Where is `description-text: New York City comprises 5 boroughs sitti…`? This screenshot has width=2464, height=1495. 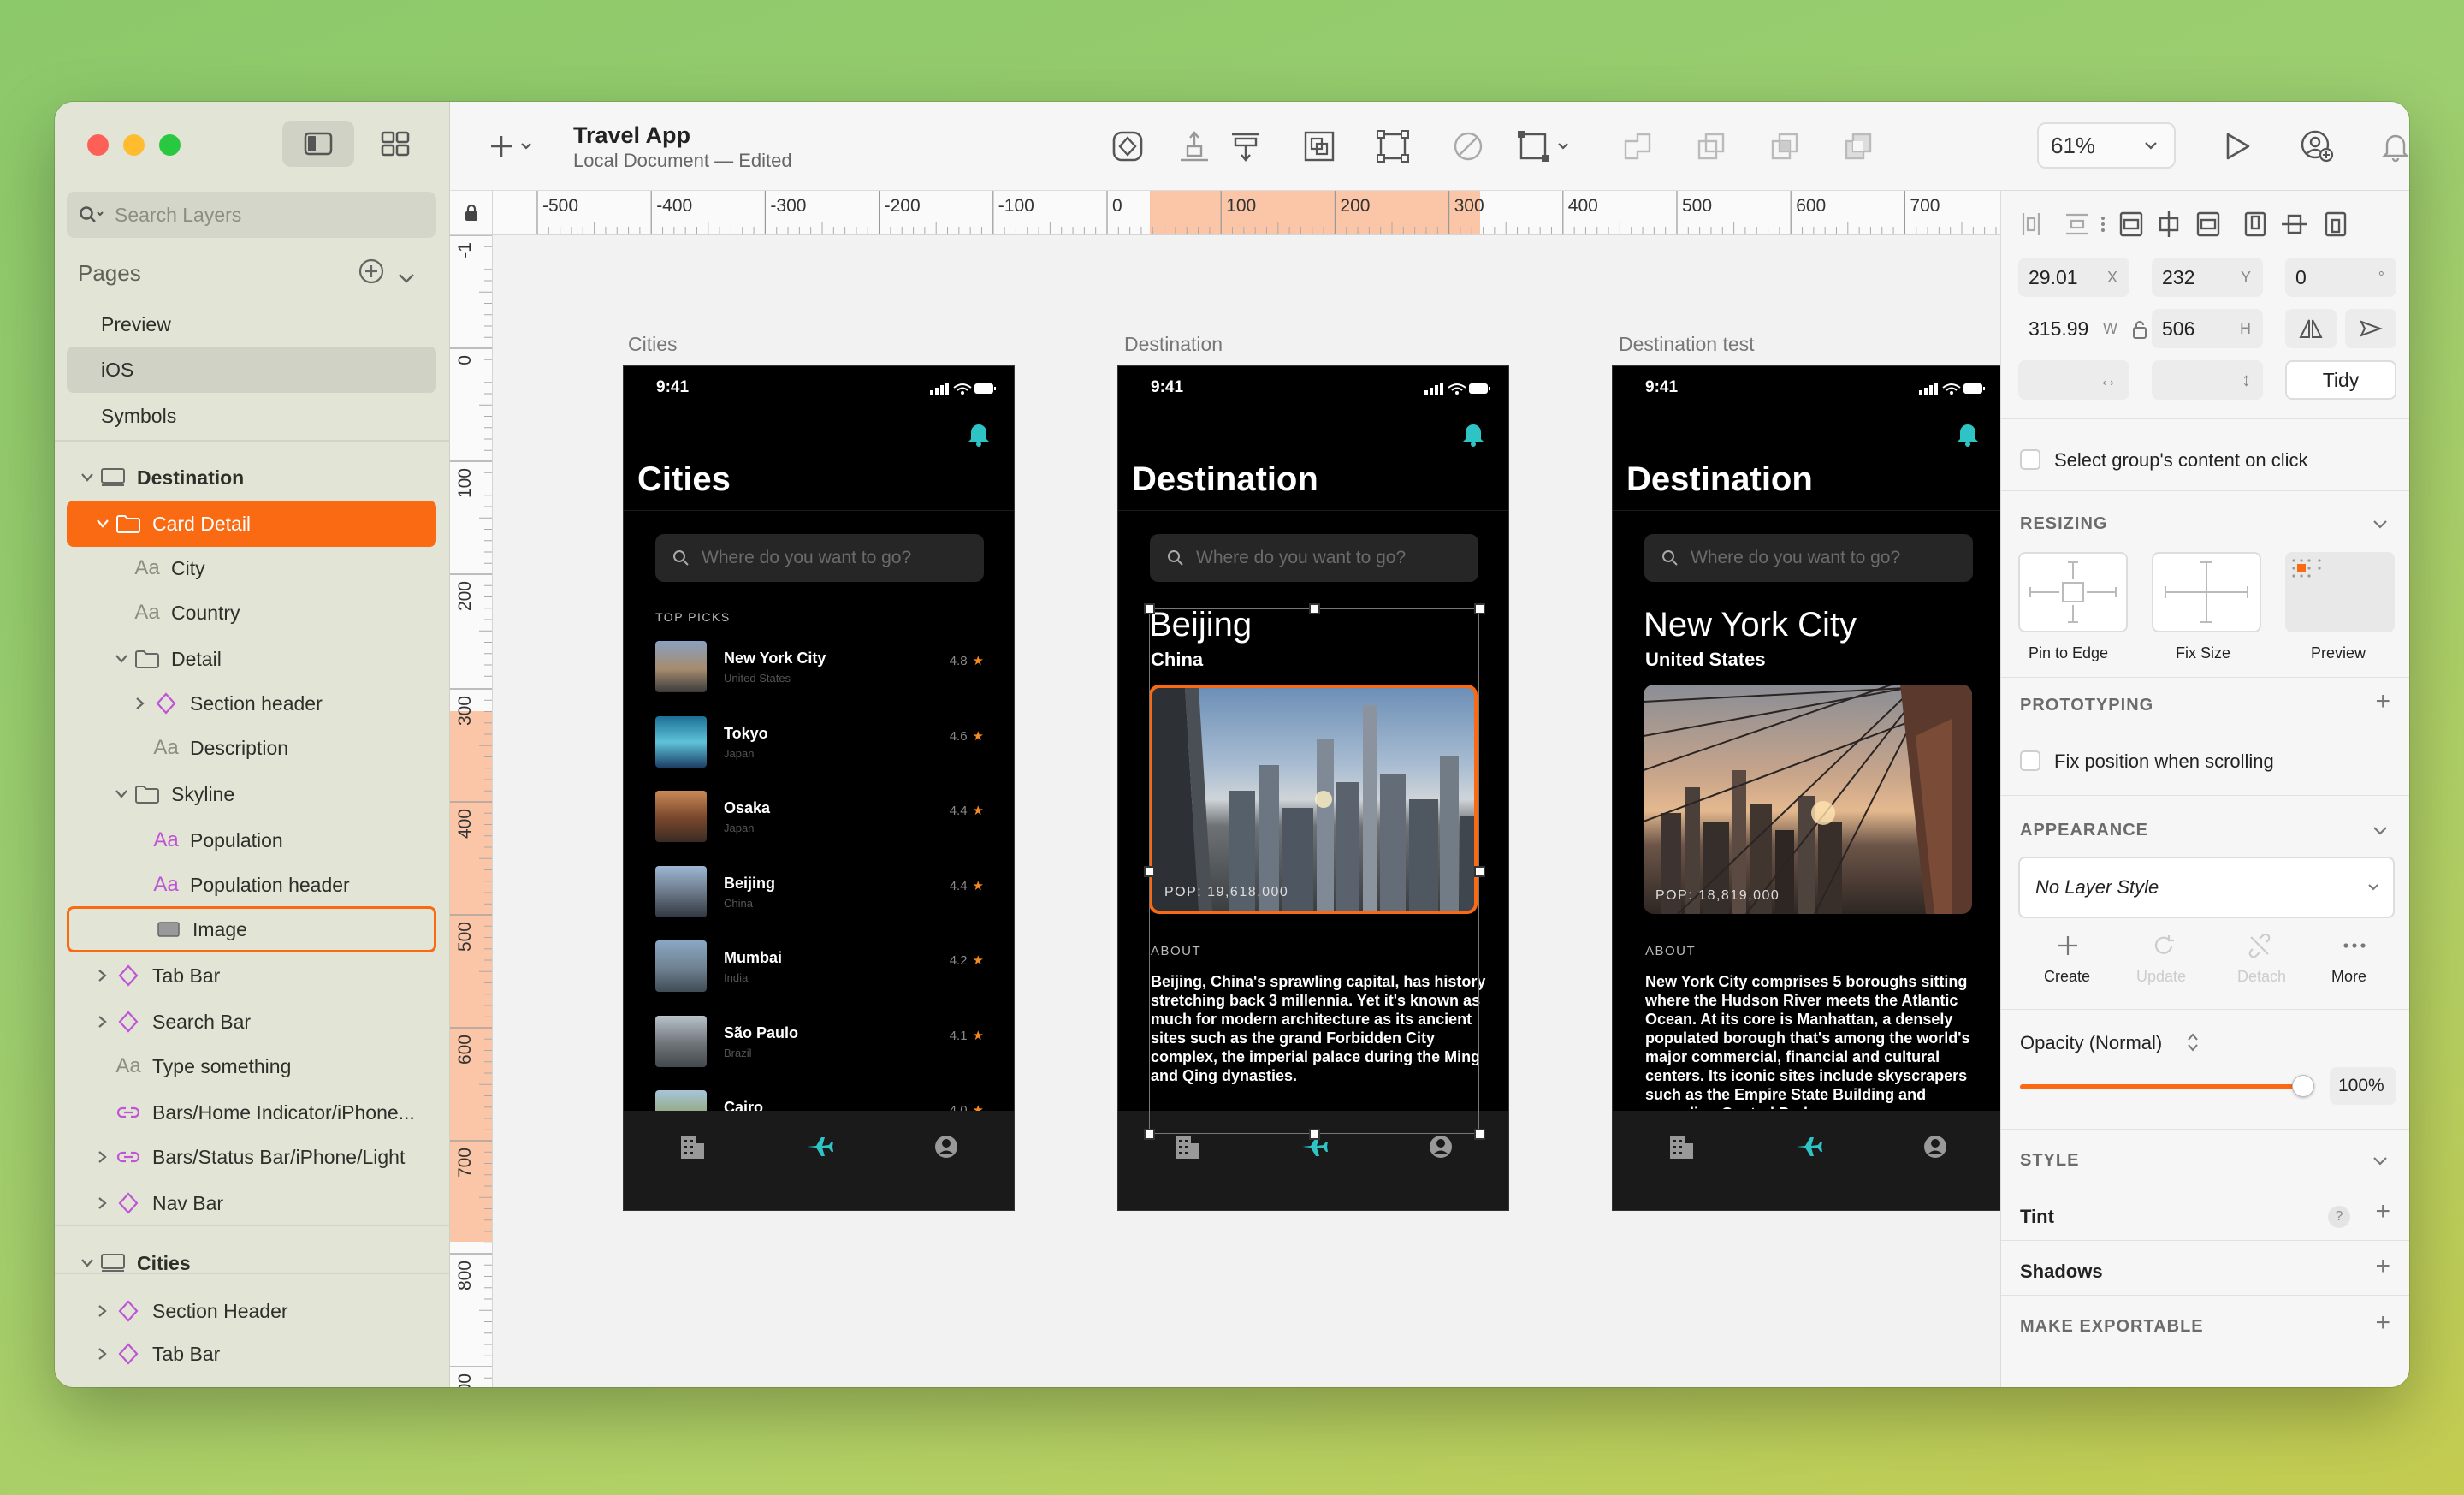 description-text: New York City comprises 5 boroughs sitti… is located at coordinates (1813, 1040).